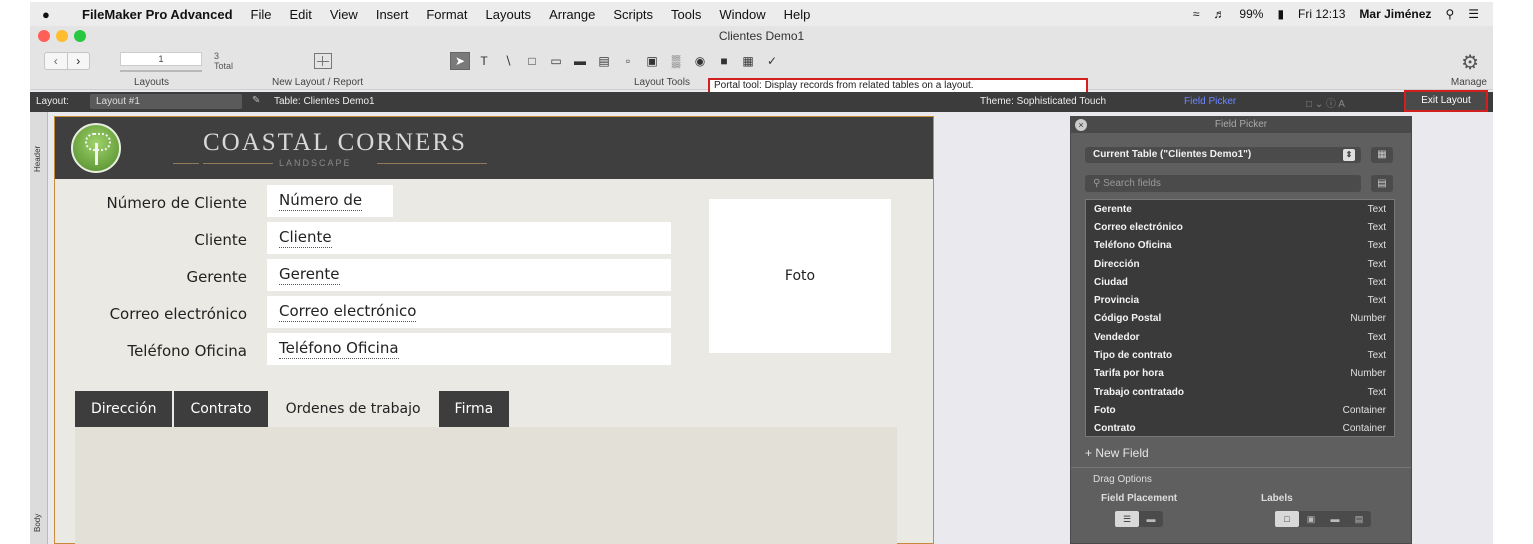  I want to click on tab-control-tool-icon: ▫, so click(628, 61).